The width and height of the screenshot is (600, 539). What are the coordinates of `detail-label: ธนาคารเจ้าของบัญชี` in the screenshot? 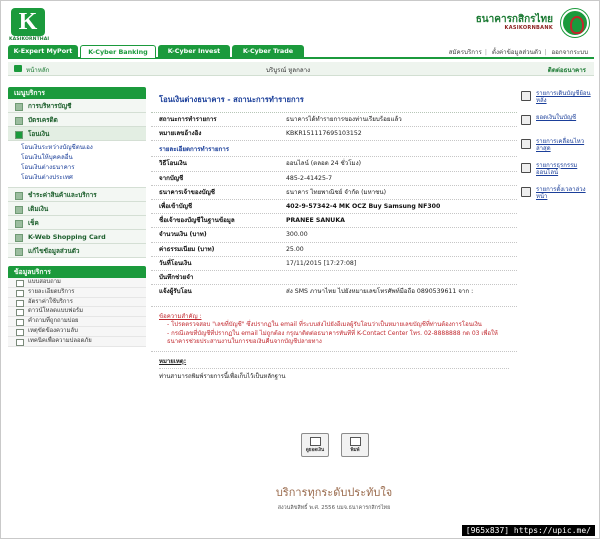 It's located at (187, 192).